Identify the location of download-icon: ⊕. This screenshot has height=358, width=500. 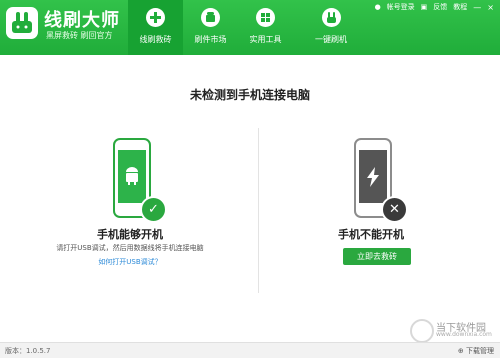
(460, 351).